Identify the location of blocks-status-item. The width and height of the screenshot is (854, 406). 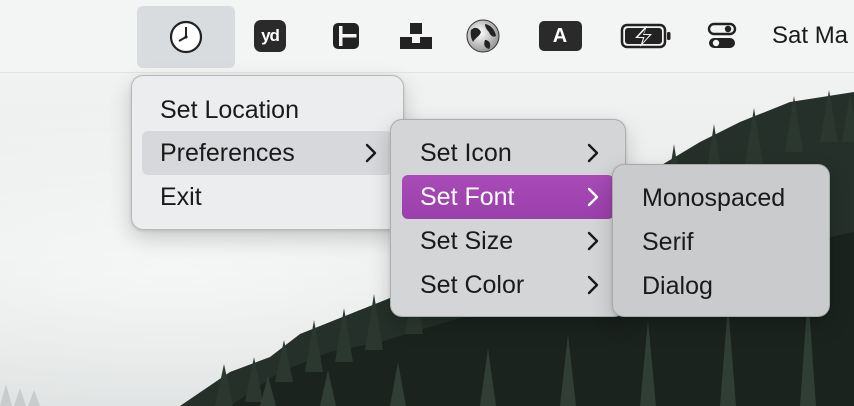
(416, 36).